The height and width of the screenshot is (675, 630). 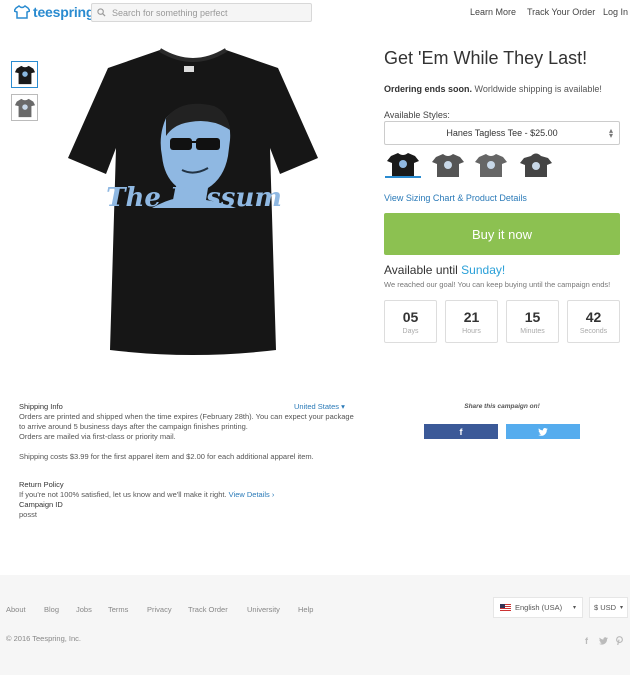 What do you see at coordinates (561, 12) in the screenshot?
I see `nav-track-order: Track Your Order` at bounding box center [561, 12].